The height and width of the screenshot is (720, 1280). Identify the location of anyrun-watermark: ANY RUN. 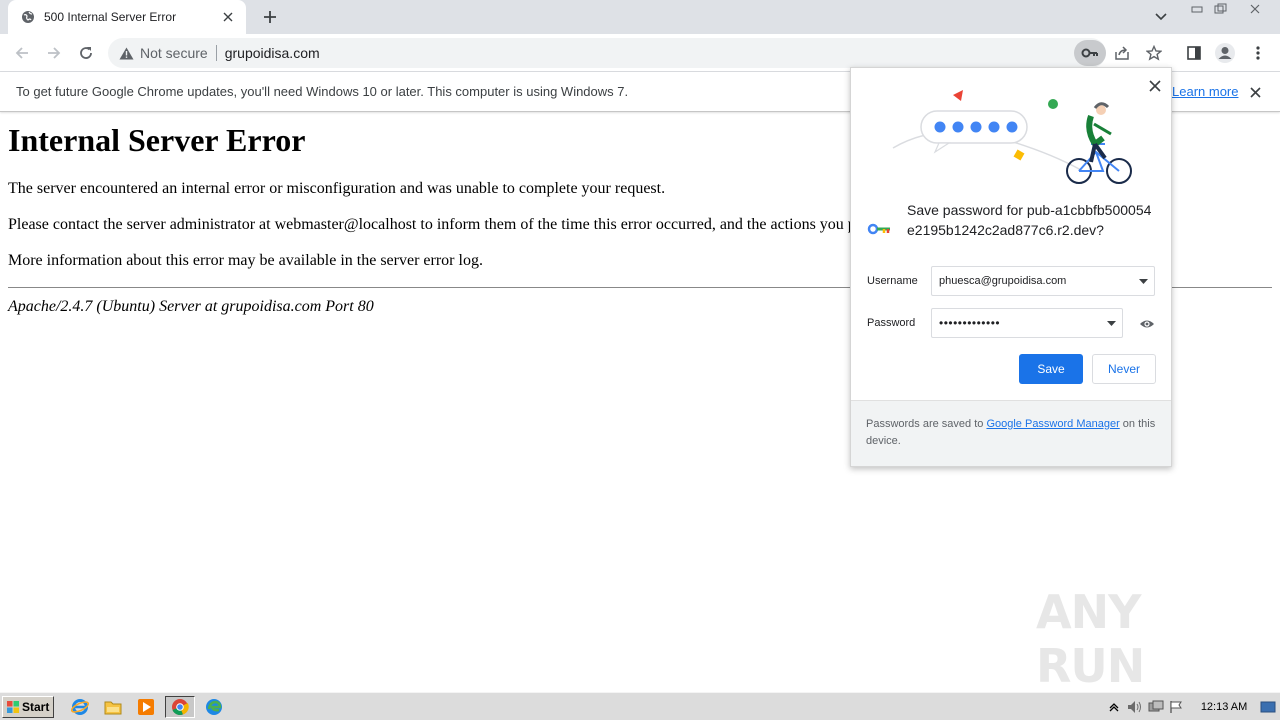
(1136, 639).